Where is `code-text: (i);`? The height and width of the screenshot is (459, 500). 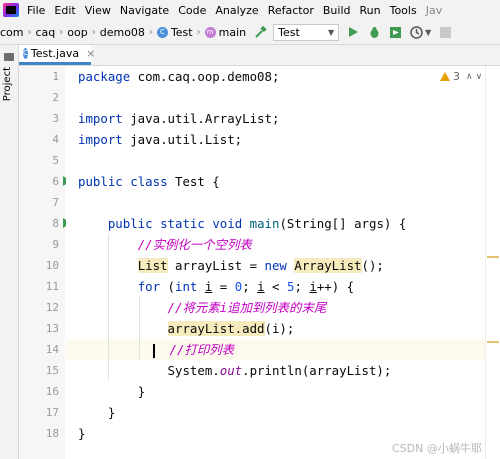 code-text: (i); is located at coordinates (279, 328).